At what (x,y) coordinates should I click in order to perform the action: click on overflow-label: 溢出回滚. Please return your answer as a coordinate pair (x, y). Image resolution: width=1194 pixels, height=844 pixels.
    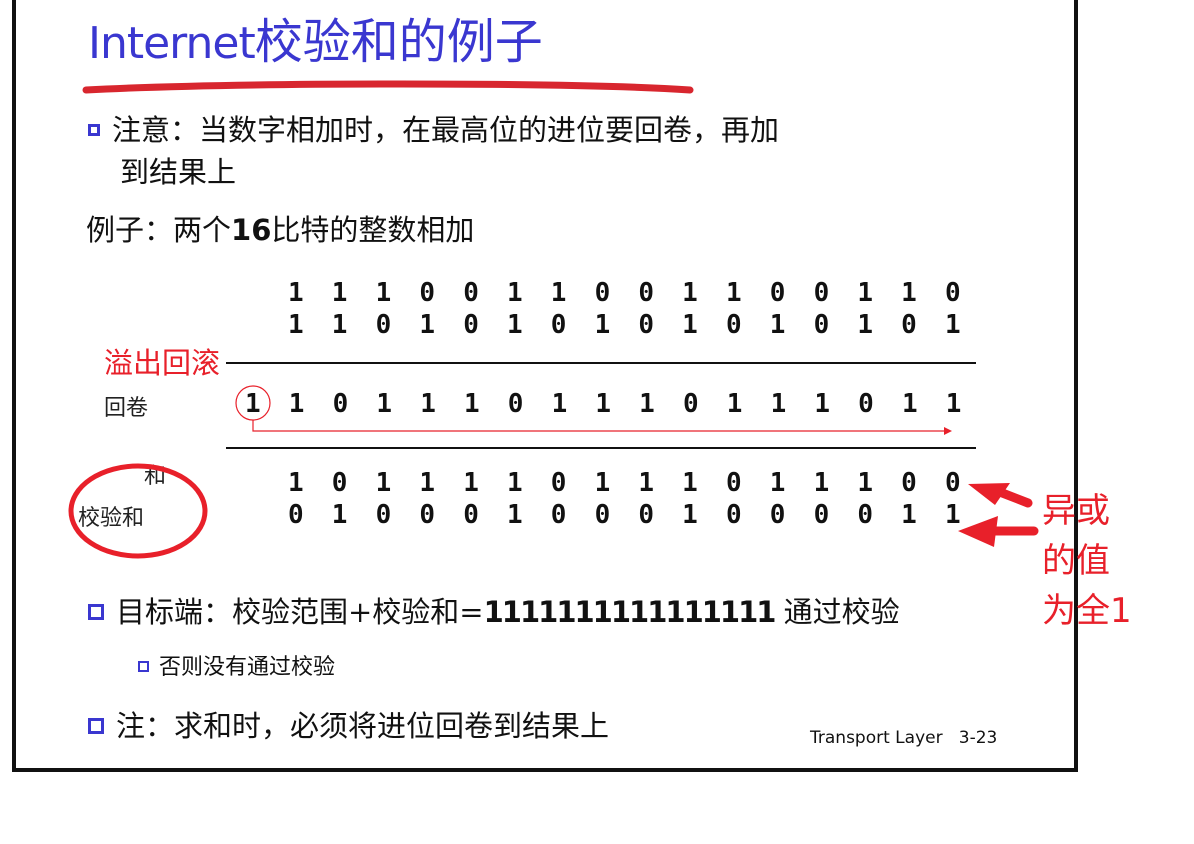
    Looking at the image, I should click on (162, 363).